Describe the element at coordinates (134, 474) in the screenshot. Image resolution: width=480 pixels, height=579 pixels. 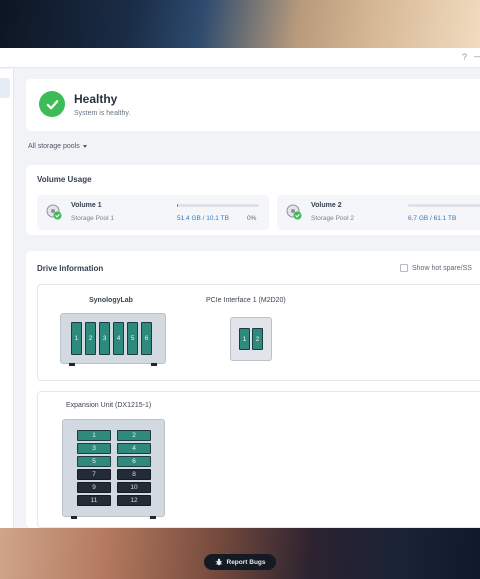
I see `drive-bay-empty: 8` at that location.